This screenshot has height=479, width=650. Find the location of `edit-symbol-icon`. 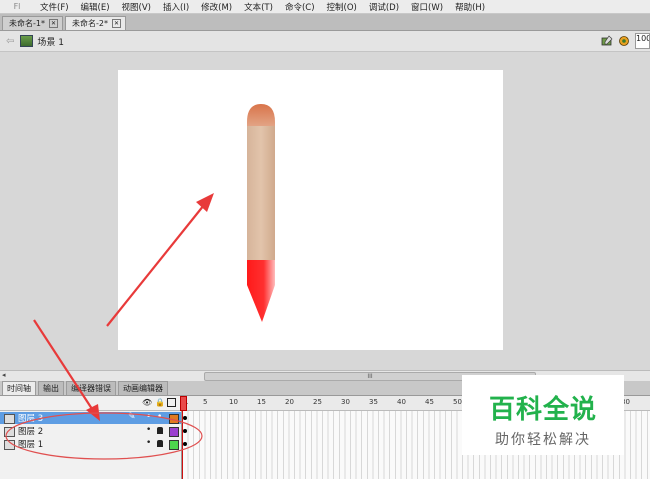

edit-symbol-icon is located at coordinates (624, 41).